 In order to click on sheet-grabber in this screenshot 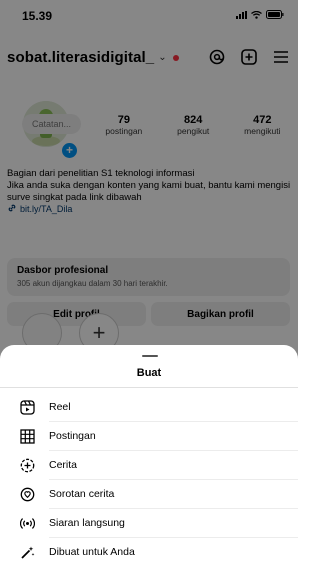, I will do `click(150, 356)`.